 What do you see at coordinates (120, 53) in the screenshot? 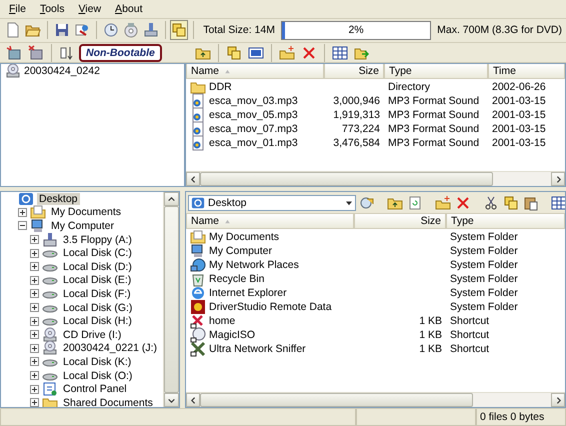
I see `boot-status-badge: Non-Bootable` at bounding box center [120, 53].